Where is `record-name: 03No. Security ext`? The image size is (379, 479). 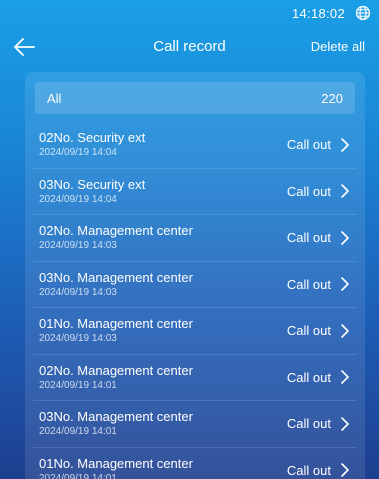 record-name: 03No. Security ext is located at coordinates (92, 184).